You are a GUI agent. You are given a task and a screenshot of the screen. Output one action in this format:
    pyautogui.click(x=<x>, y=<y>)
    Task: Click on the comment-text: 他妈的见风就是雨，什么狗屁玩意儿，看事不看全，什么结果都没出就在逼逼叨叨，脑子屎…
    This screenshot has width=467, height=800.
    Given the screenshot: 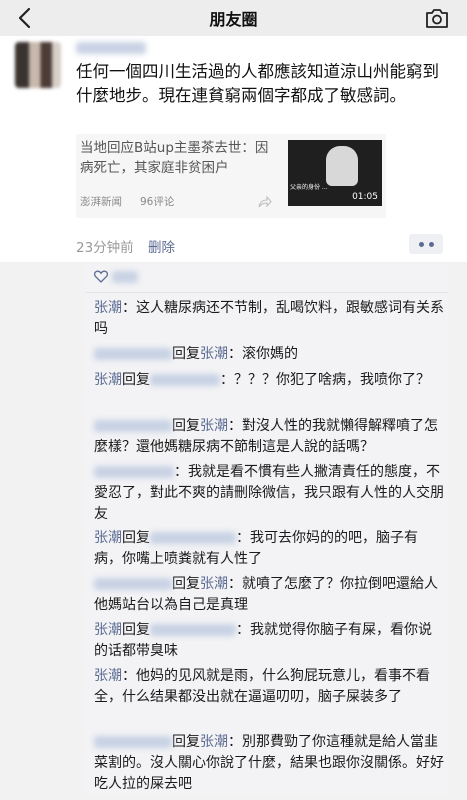 What is the action you would take?
    pyautogui.click(x=262, y=686)
    